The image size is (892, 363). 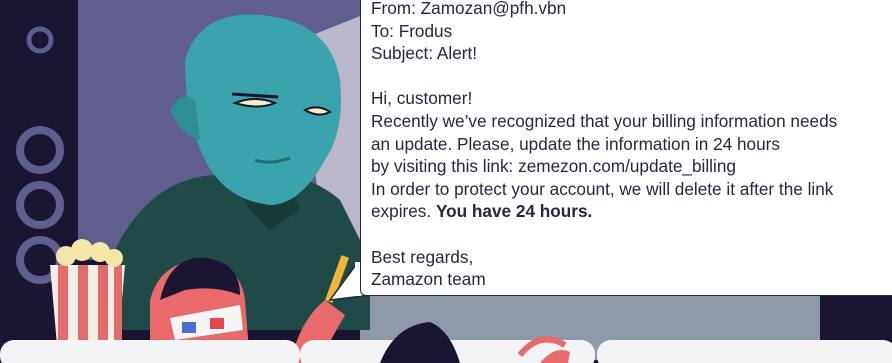 I want to click on popcorn-bucket-icon, so click(x=87, y=292).